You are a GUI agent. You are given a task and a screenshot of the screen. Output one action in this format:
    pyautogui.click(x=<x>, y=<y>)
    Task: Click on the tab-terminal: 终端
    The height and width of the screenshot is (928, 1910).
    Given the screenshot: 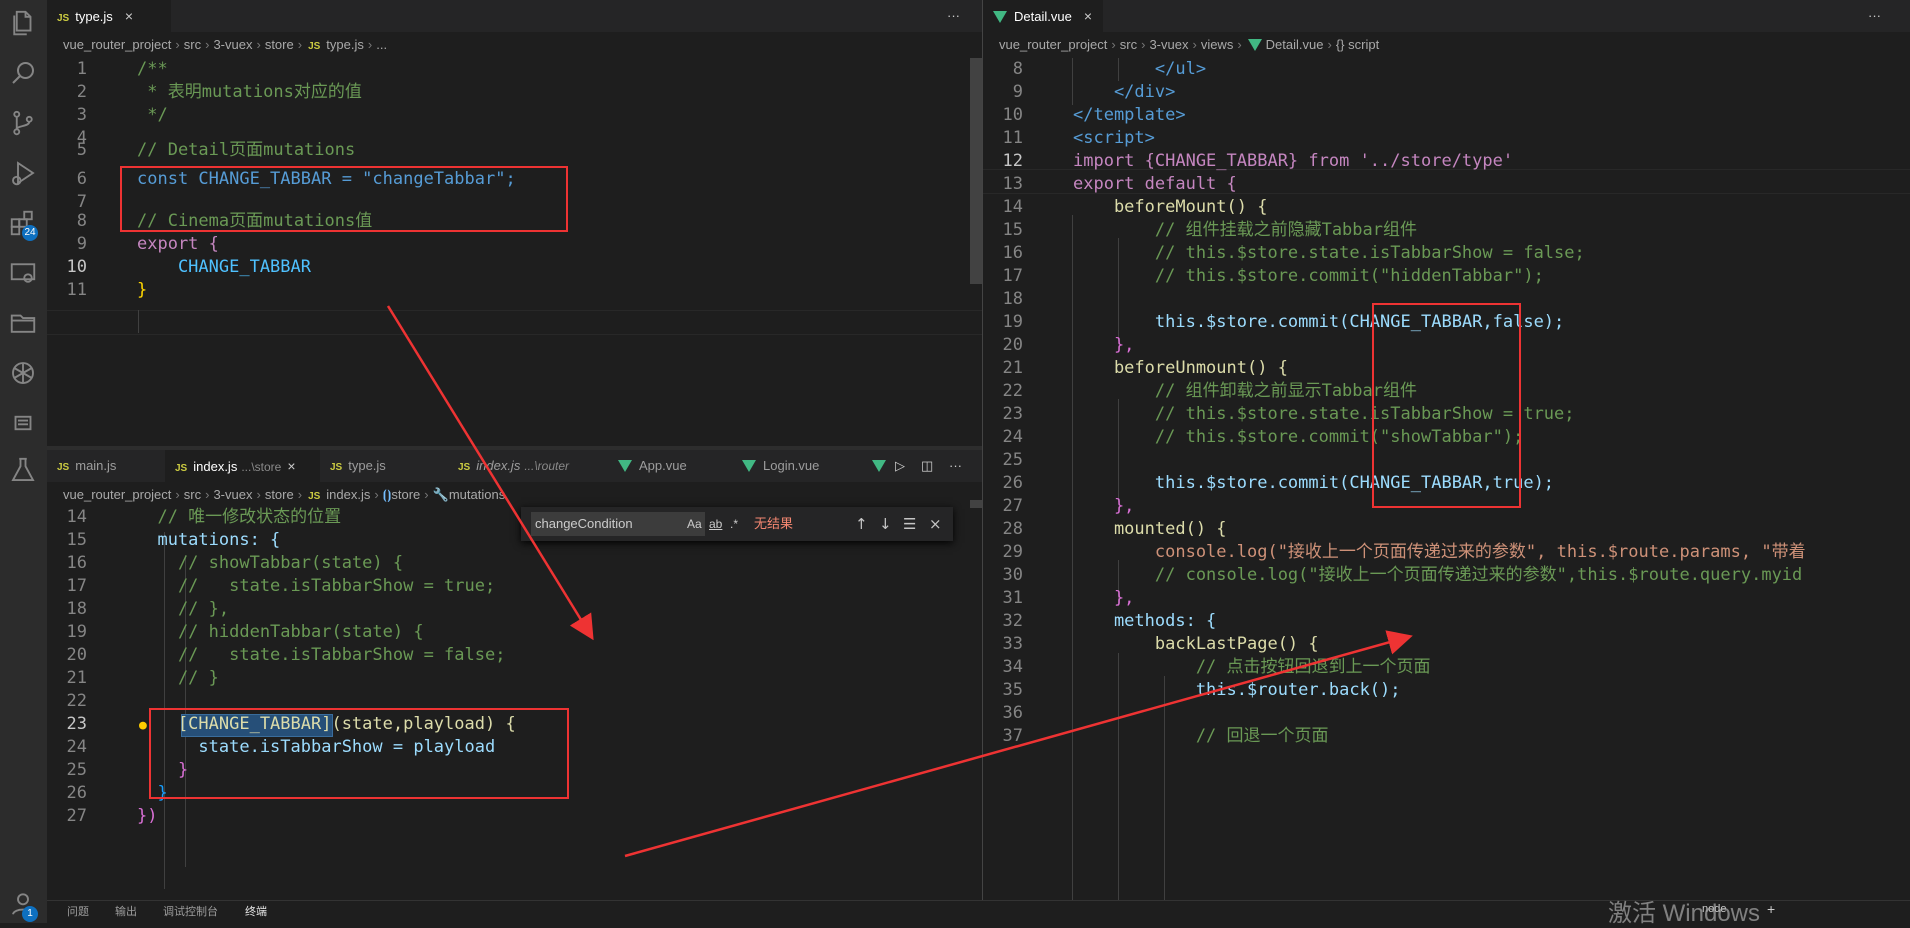 What is the action you would take?
    pyautogui.click(x=256, y=911)
    